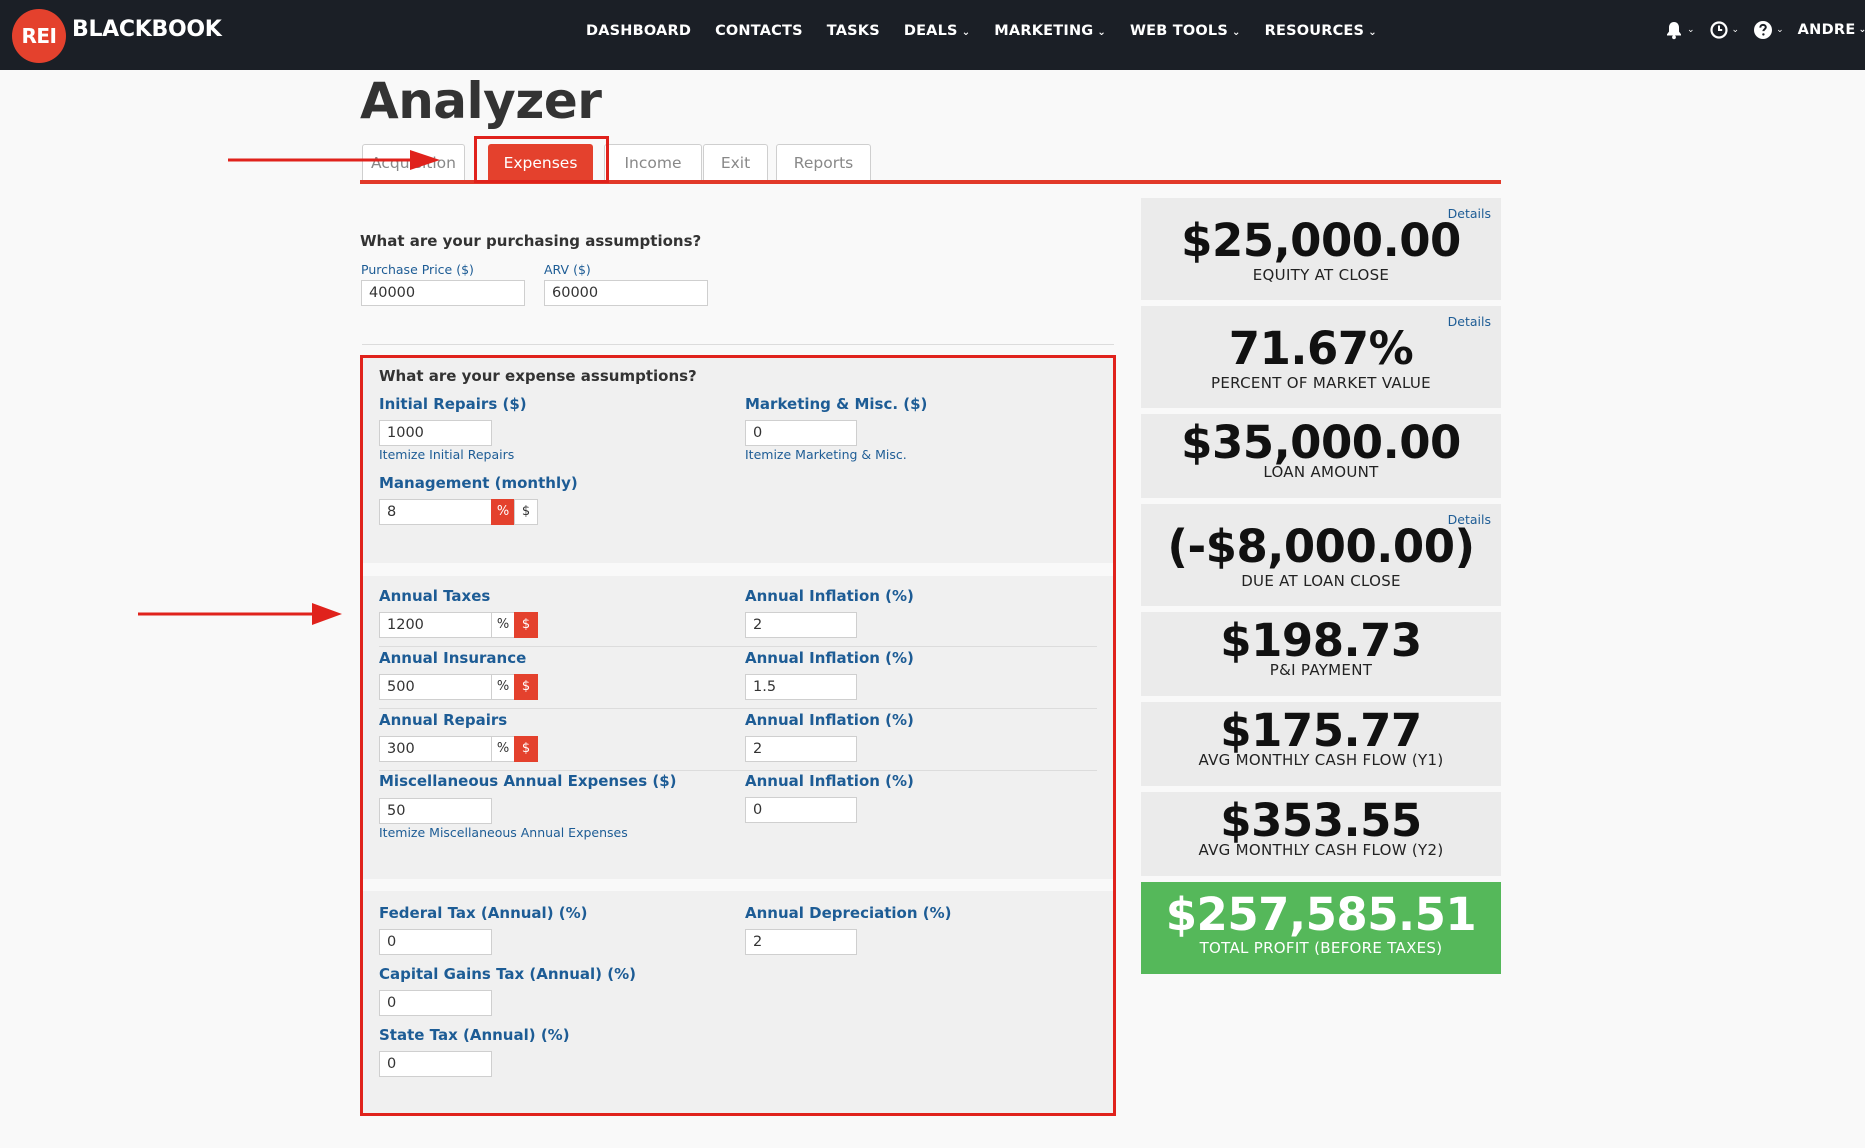 Image resolution: width=1865 pixels, height=1148 pixels. I want to click on annual-insurance-dollar-toggle: $, so click(526, 687).